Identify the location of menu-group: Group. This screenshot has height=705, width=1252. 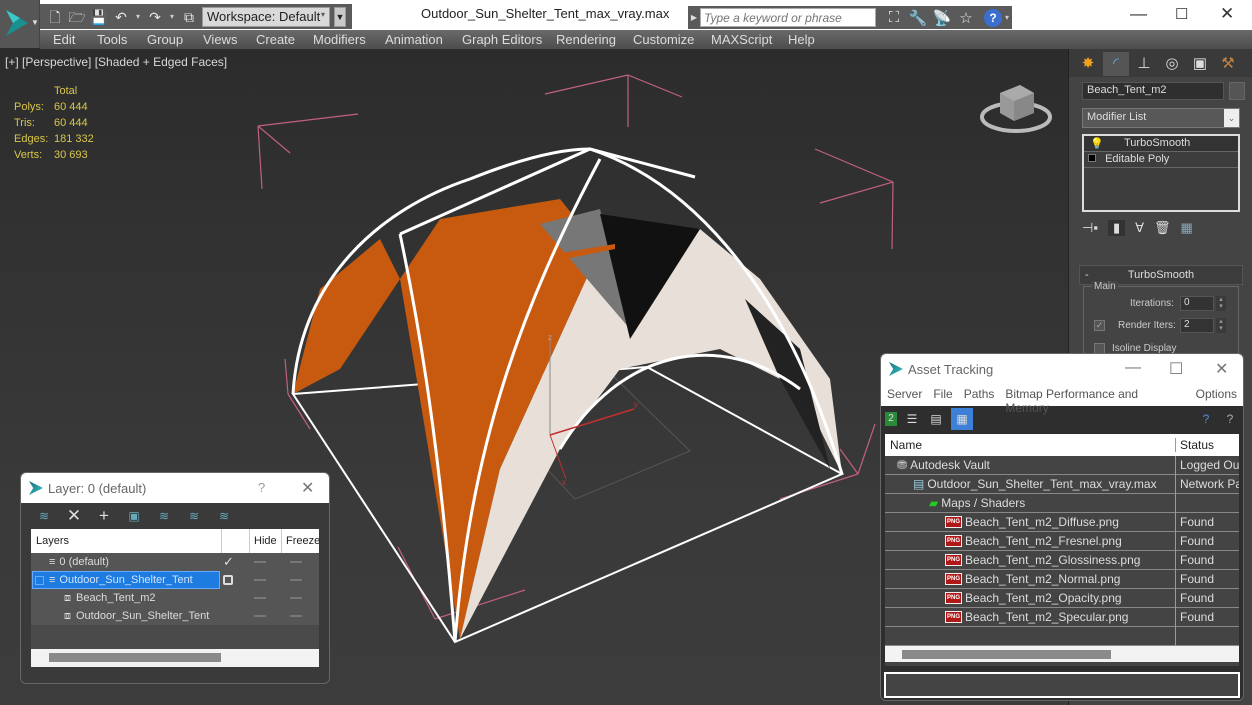
(165, 39).